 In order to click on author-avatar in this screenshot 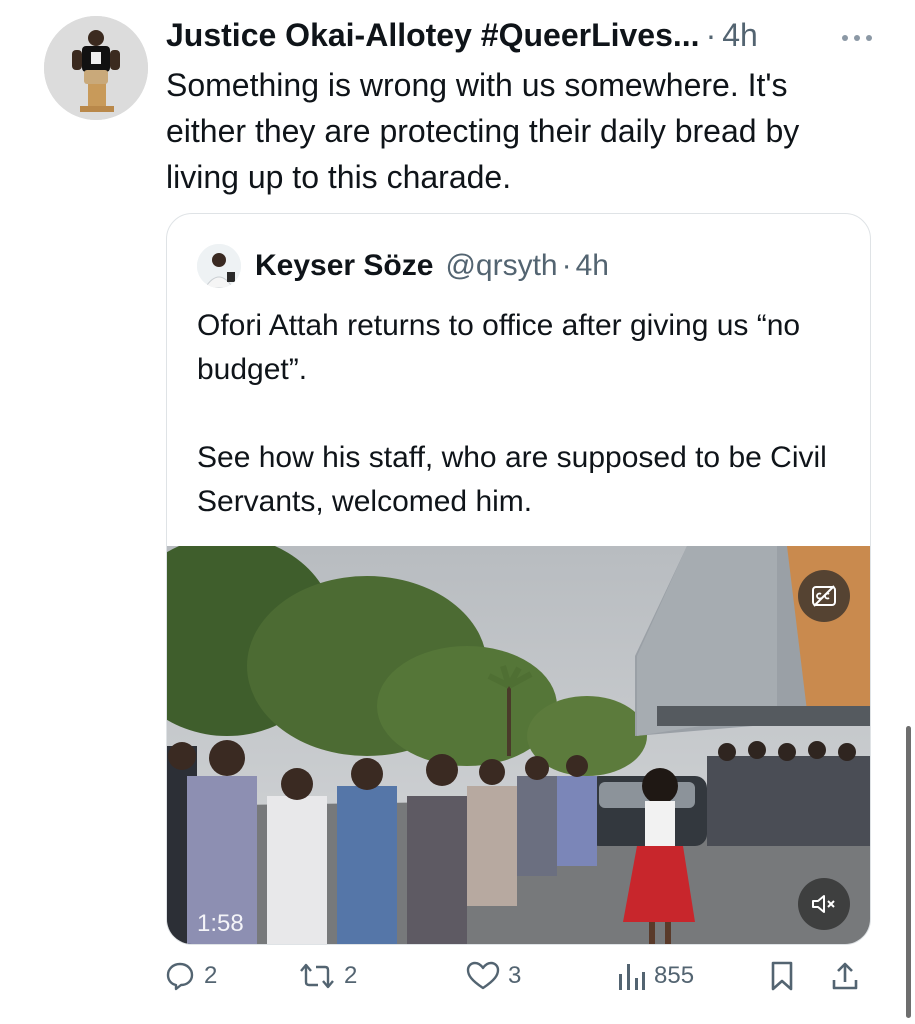, I will do `click(96, 68)`.